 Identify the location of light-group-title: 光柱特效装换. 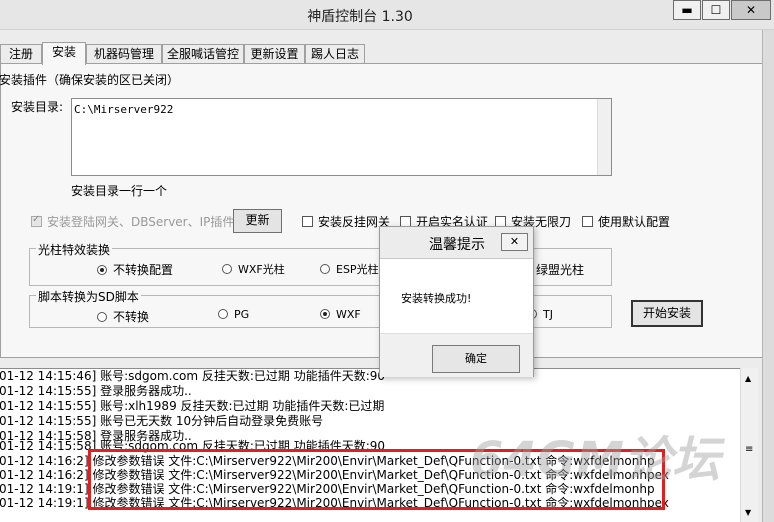
(74, 249).